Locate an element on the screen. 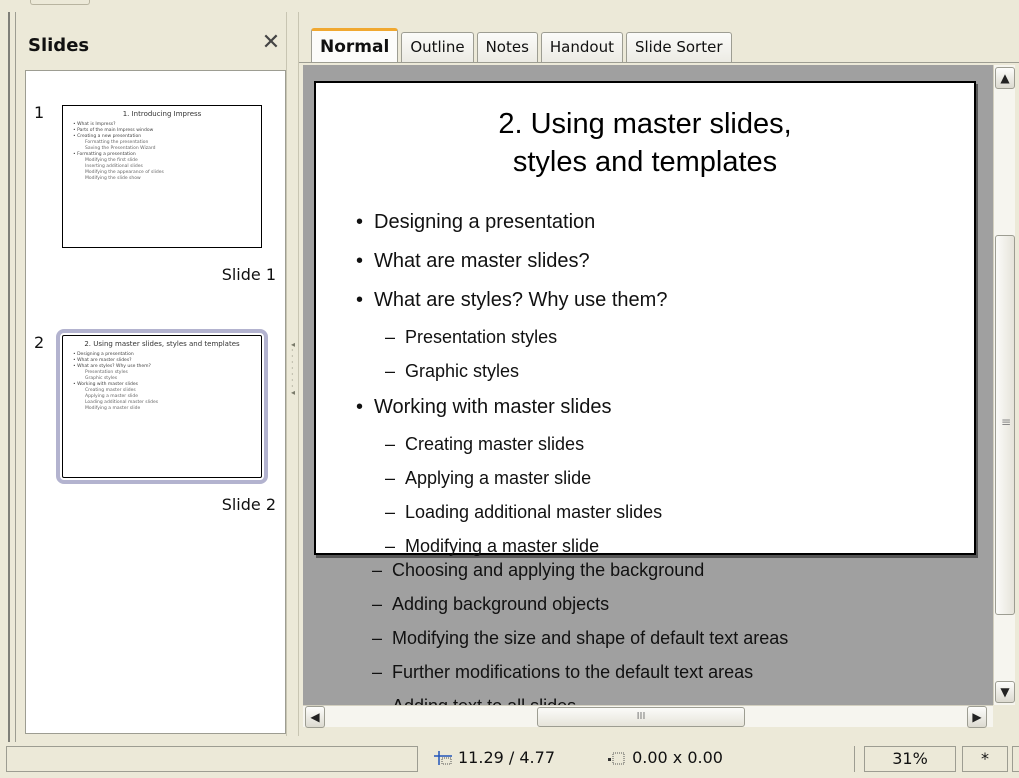 The width and height of the screenshot is (1019, 778). left-window-edge is located at coordinates (8, 380).